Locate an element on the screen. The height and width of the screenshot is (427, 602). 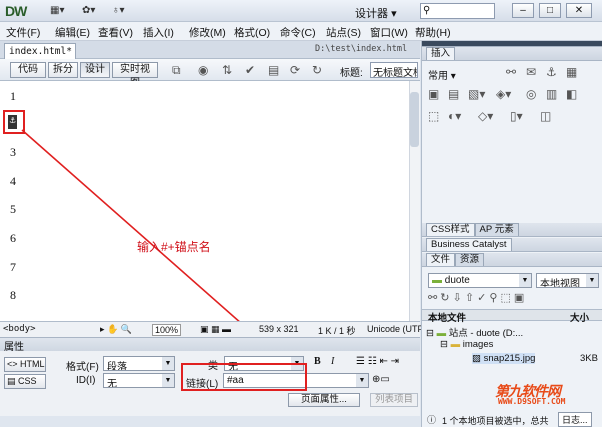
ap-elements-tab: AP 元素 is located at coordinates (496, 229).